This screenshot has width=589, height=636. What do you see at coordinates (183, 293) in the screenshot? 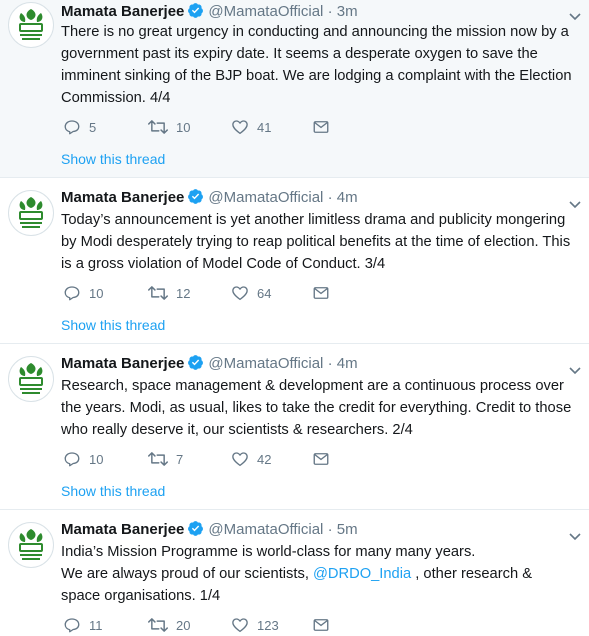
I see `retweet-count: 12` at bounding box center [183, 293].